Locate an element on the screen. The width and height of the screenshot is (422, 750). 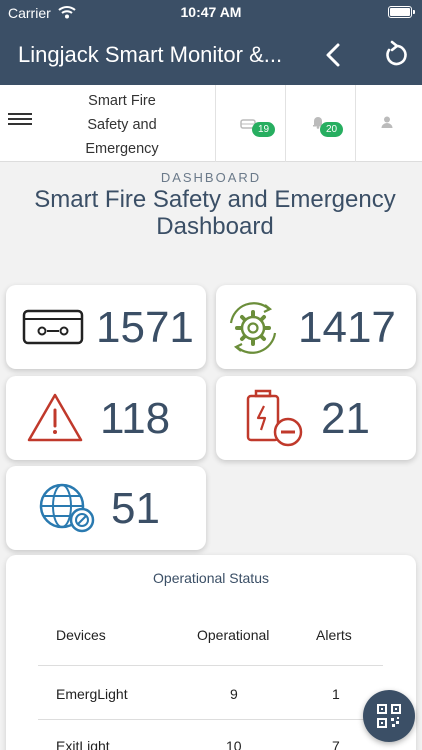
stat-value: 1571 is located at coordinates (145, 327).